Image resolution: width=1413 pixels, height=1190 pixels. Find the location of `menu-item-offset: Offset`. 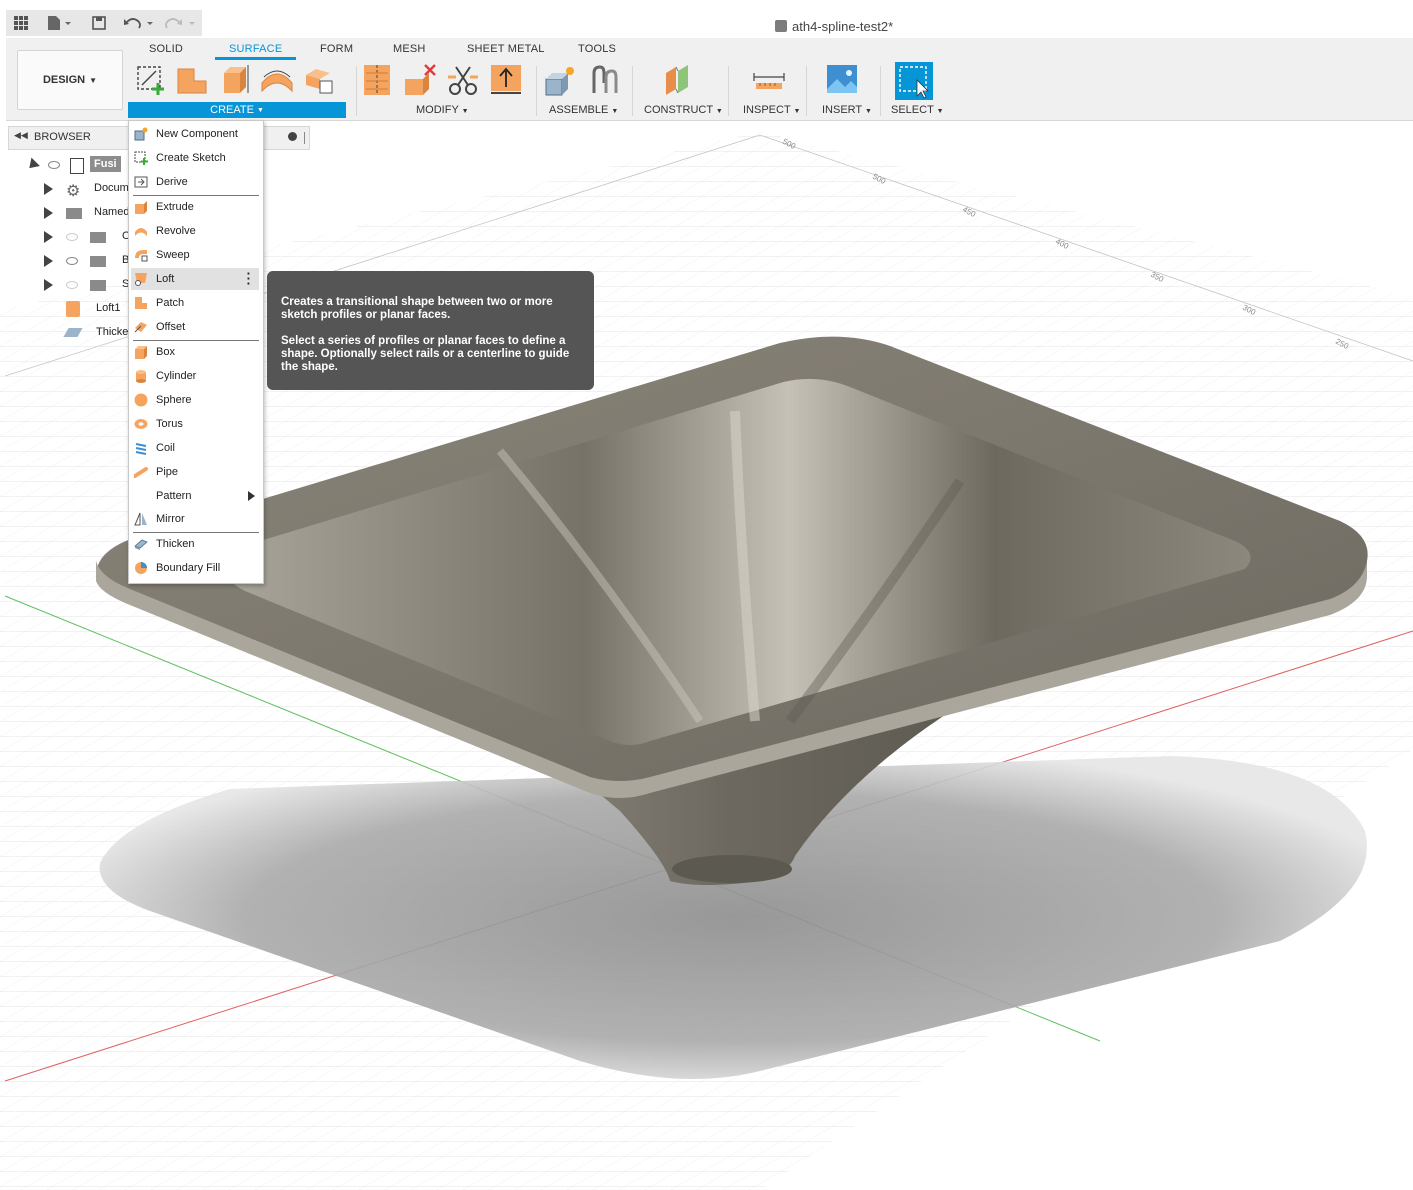

menu-item-offset: Offset is located at coordinates (195, 327).